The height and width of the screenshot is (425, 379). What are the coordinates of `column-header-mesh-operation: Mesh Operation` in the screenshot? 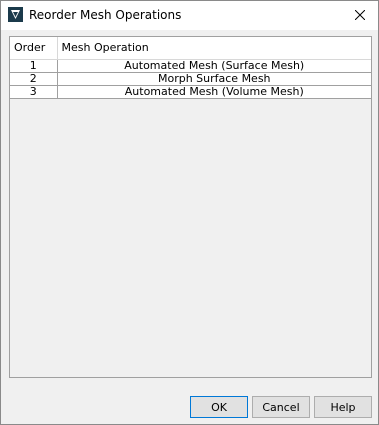 It's located at (214, 48).